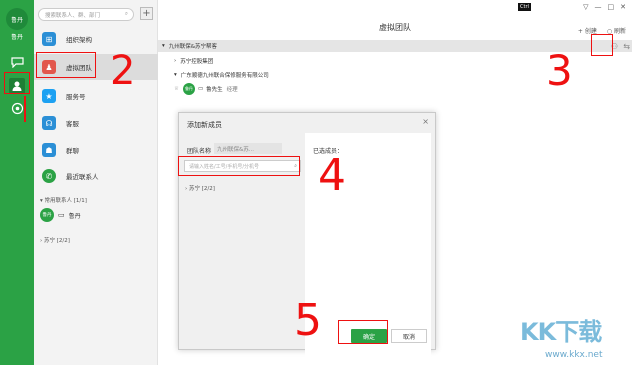 The image size is (632, 365). I want to click on minimize-icon: —, so click(598, 7).